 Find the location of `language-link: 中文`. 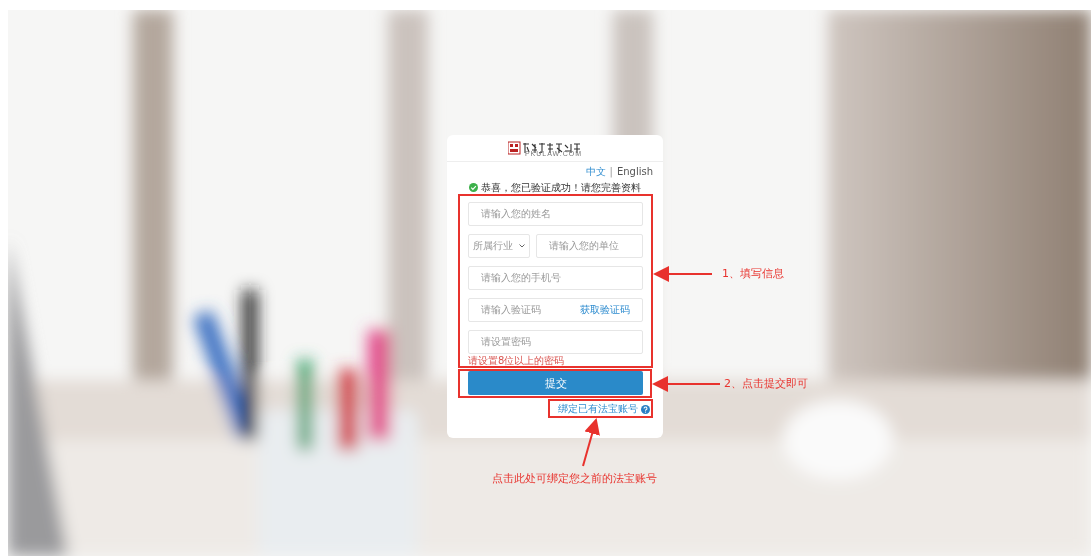

language-link: 中文 is located at coordinates (595, 172).